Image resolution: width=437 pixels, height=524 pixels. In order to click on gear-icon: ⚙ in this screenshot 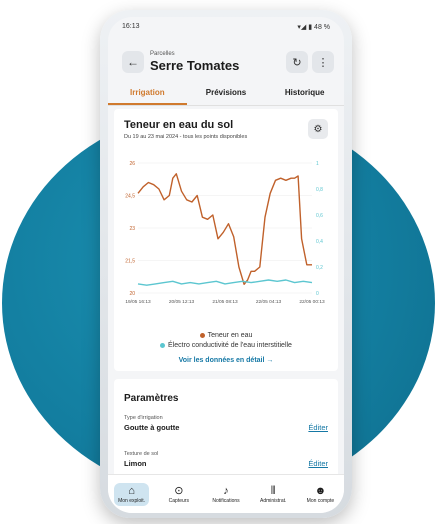, I will do `click(318, 129)`.